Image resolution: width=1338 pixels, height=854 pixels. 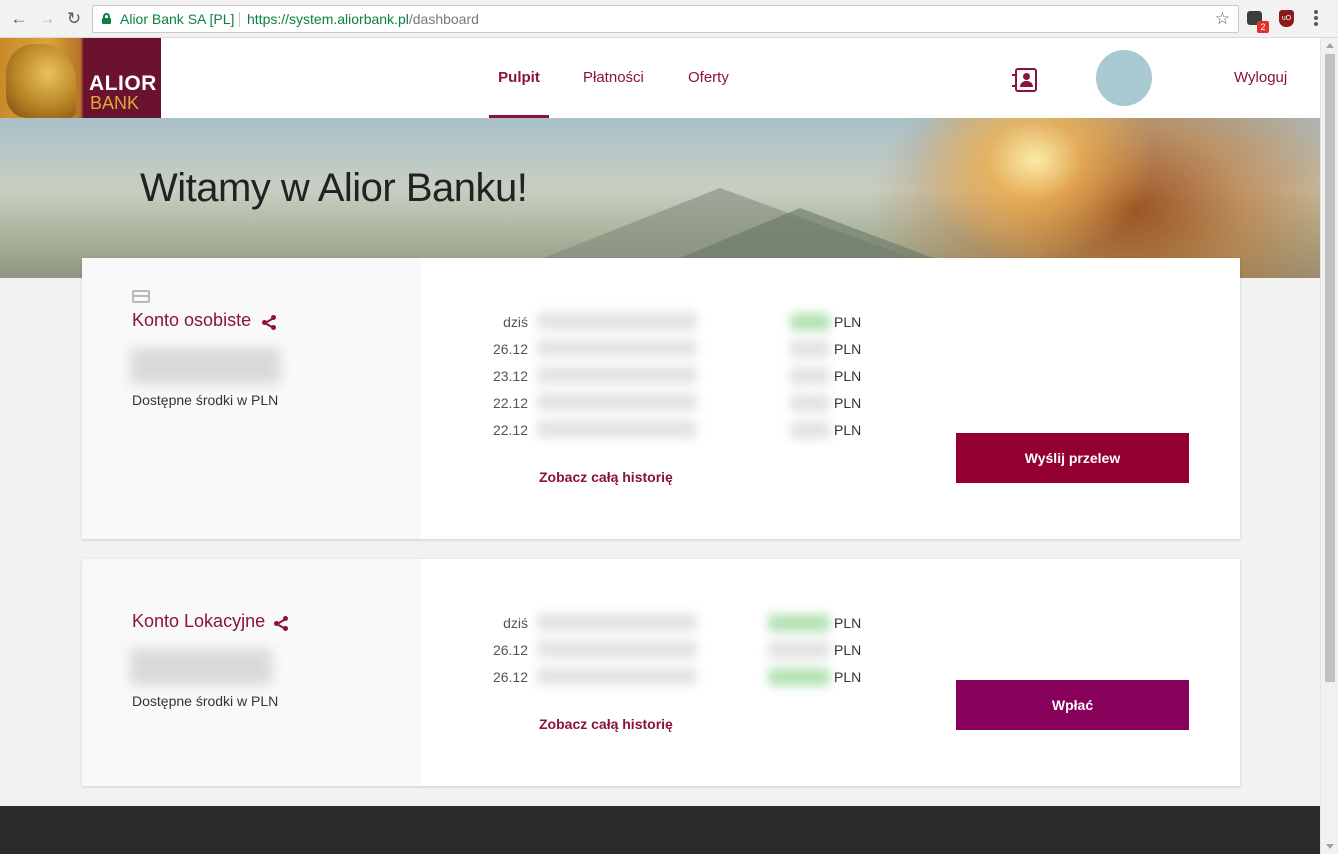 I want to click on deposit-button: Wpłać, so click(x=1072, y=705).